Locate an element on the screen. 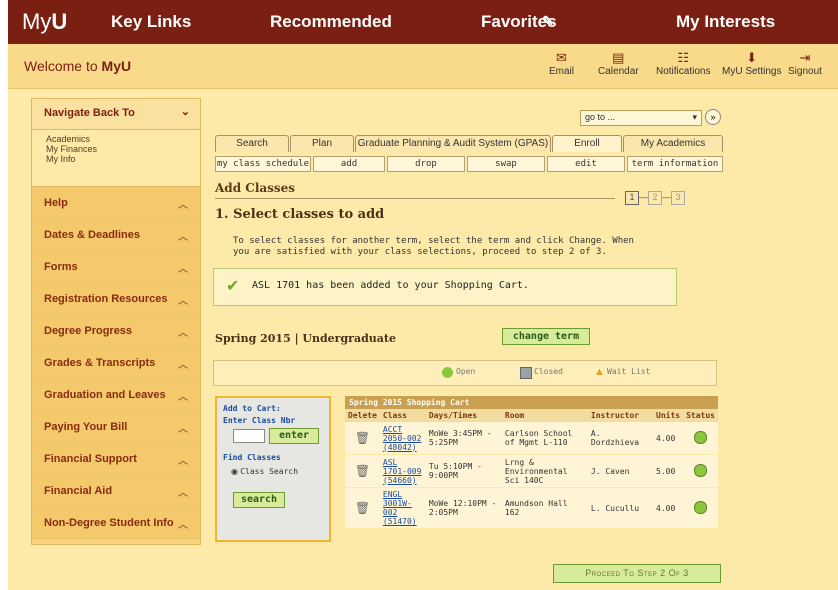 This screenshot has width=838, height=590. tab-enroll: Enroll is located at coordinates (587, 143).